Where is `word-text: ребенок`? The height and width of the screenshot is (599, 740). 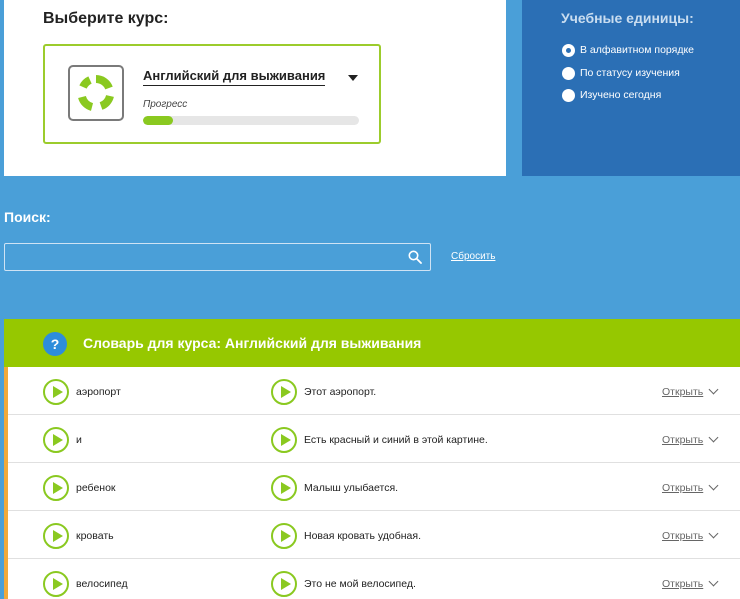
word-text: ребенок is located at coordinates (96, 488).